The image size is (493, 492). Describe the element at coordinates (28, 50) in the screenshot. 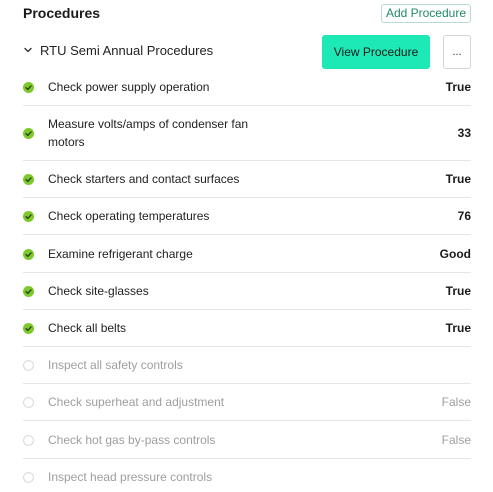

I see `chevron-down-icon` at that location.